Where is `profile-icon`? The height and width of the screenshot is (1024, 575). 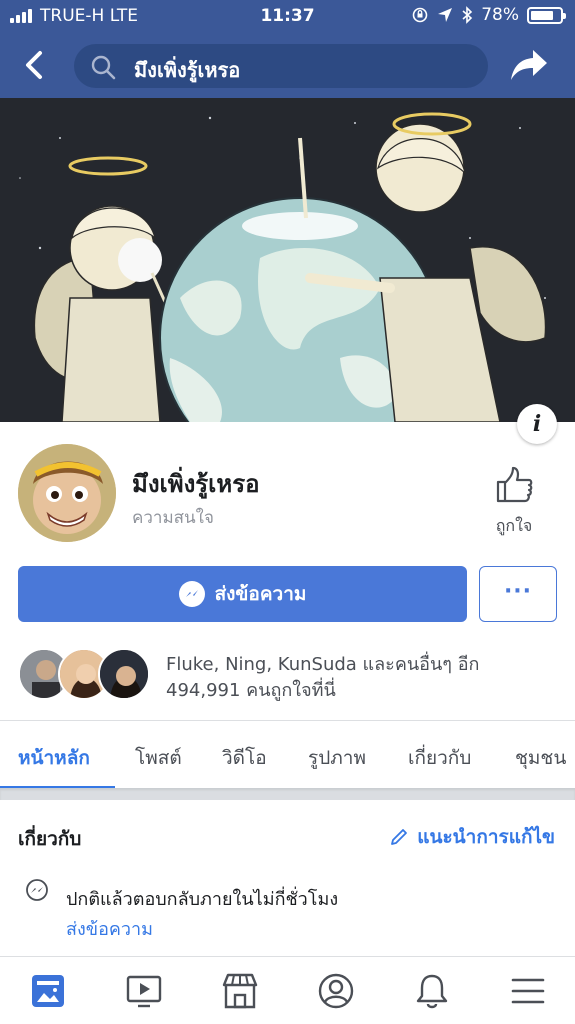 profile-icon is located at coordinates (336, 991).